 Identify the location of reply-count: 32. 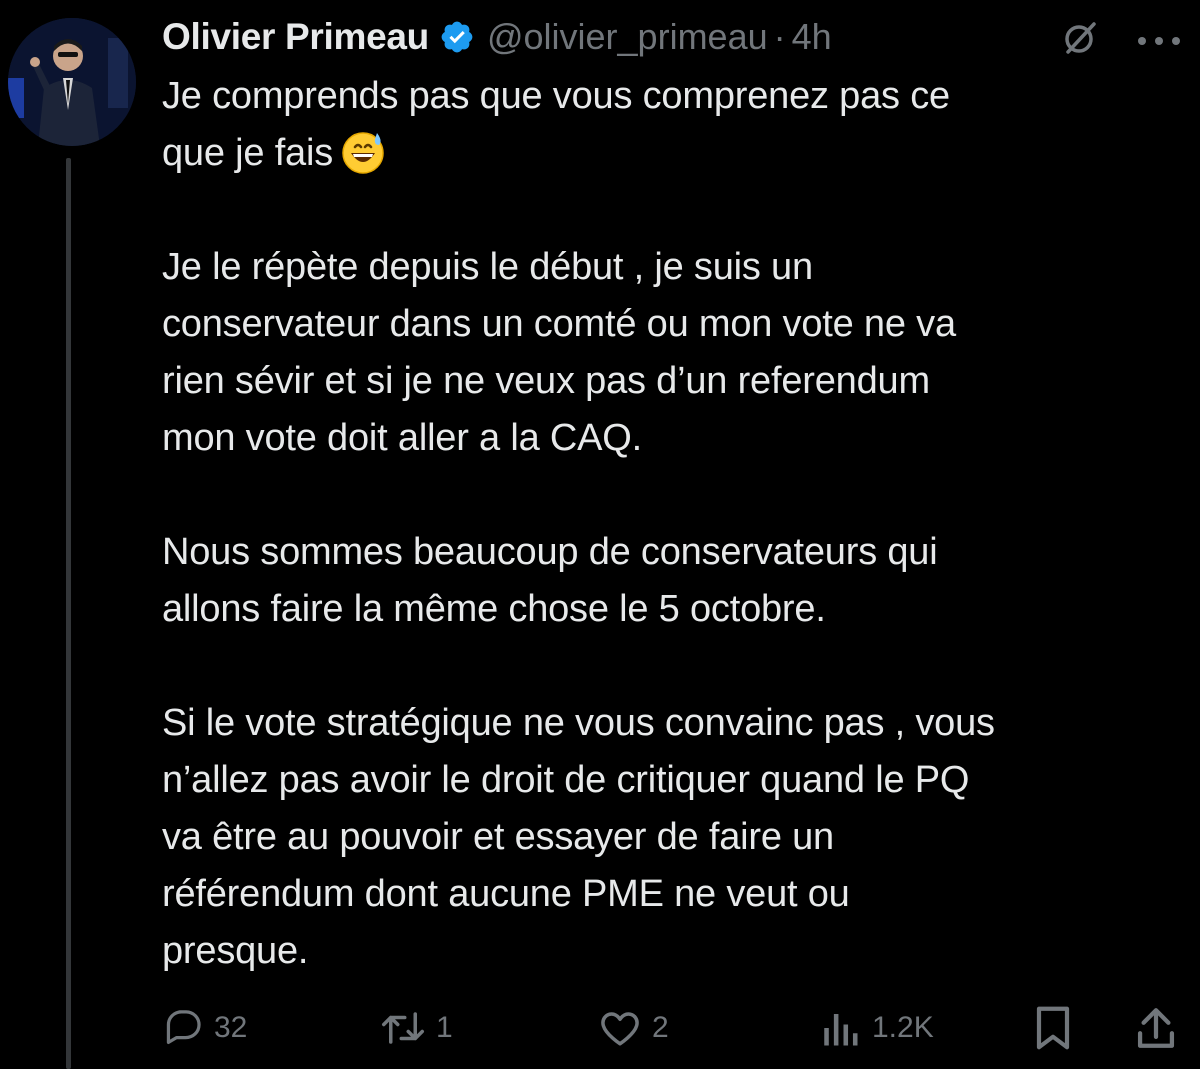
(231, 1027).